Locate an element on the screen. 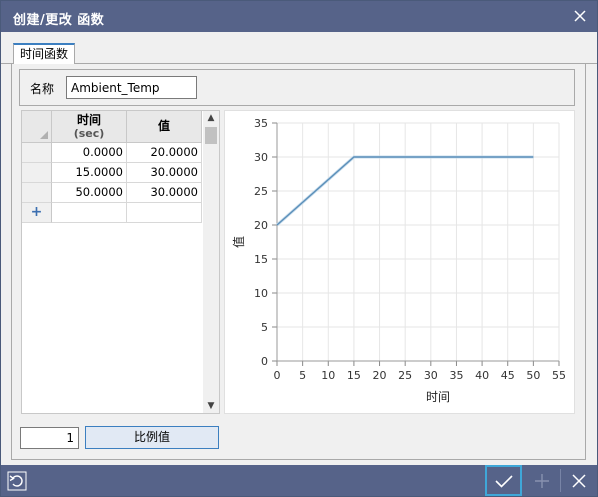 This screenshot has width=598, height=497. column-header-value-label: 值 is located at coordinates (163, 126).